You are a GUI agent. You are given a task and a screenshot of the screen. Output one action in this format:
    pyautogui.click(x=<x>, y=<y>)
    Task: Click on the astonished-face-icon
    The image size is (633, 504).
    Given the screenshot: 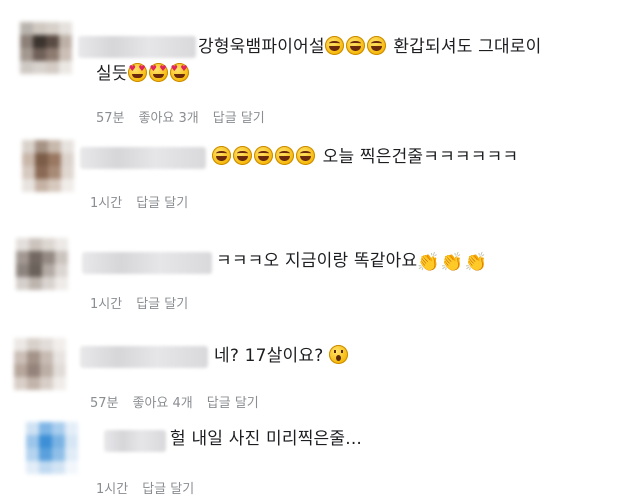 What is the action you would take?
    pyautogui.click(x=339, y=354)
    